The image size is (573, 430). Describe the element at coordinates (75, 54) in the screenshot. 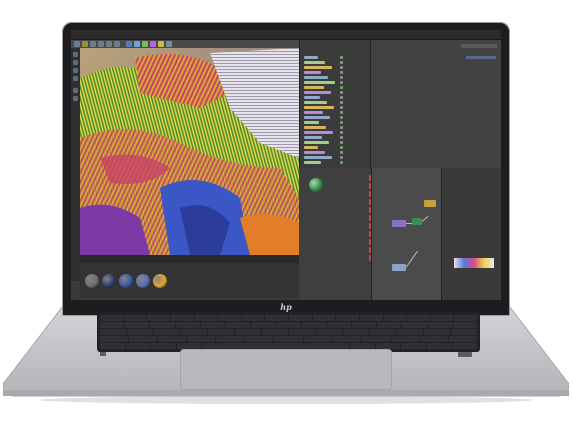

I see `select-icon` at that location.